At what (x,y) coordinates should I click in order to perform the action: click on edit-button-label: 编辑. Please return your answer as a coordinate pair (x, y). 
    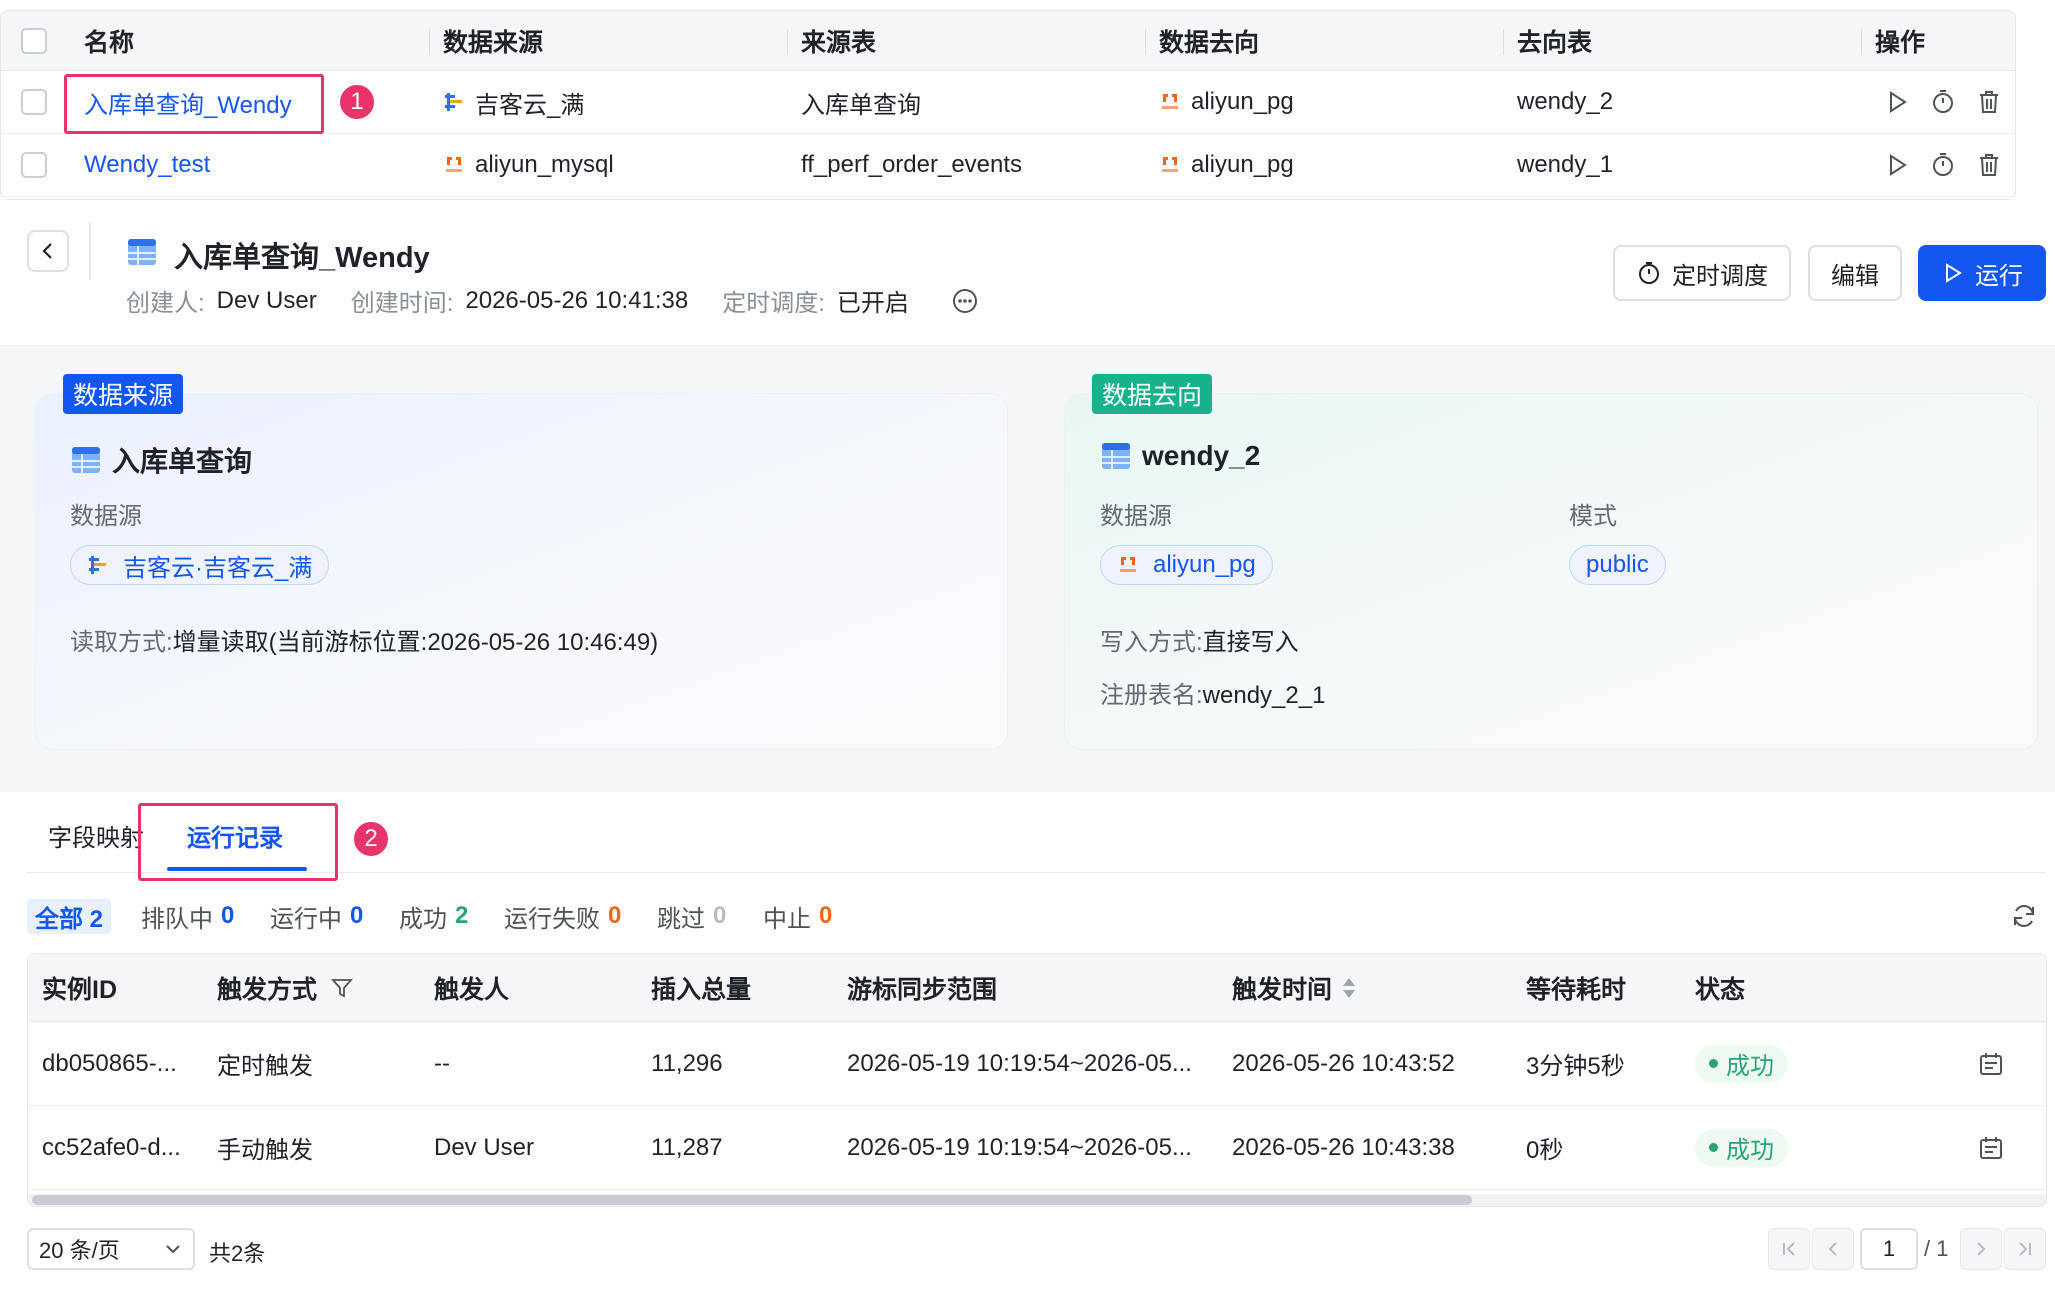
    Looking at the image, I should click on (1855, 276).